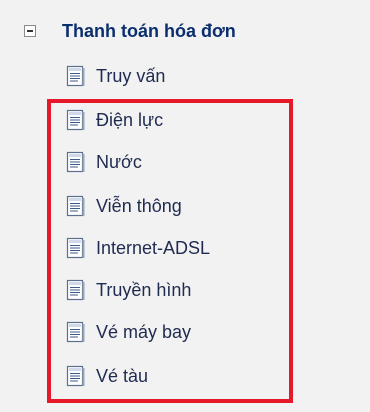 This screenshot has height=412, width=370. I want to click on tree-item-ve-tau: Vé tàu, so click(107, 376).